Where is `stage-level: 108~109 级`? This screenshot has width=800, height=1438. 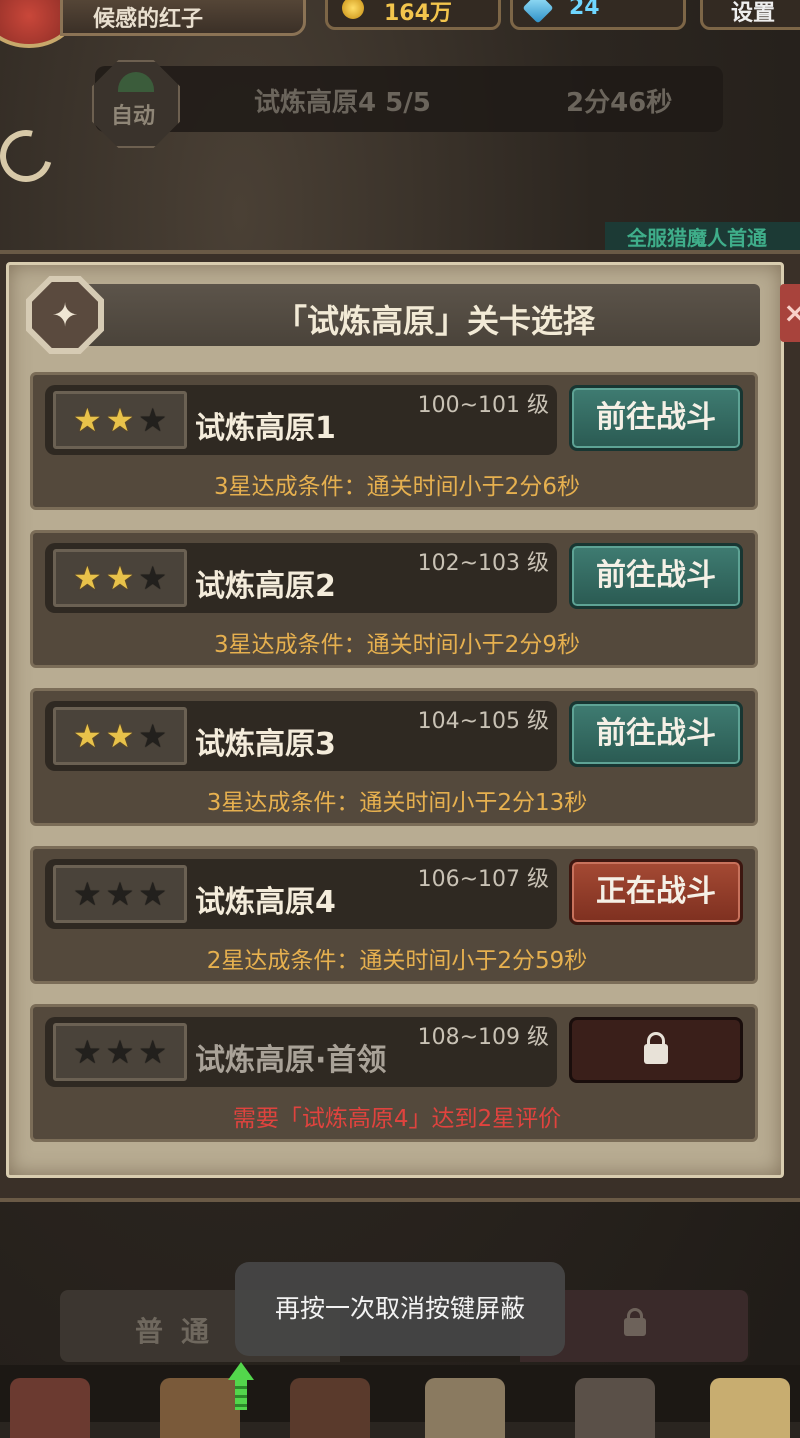
stage-level: 108~109 级 is located at coordinates (483, 1037).